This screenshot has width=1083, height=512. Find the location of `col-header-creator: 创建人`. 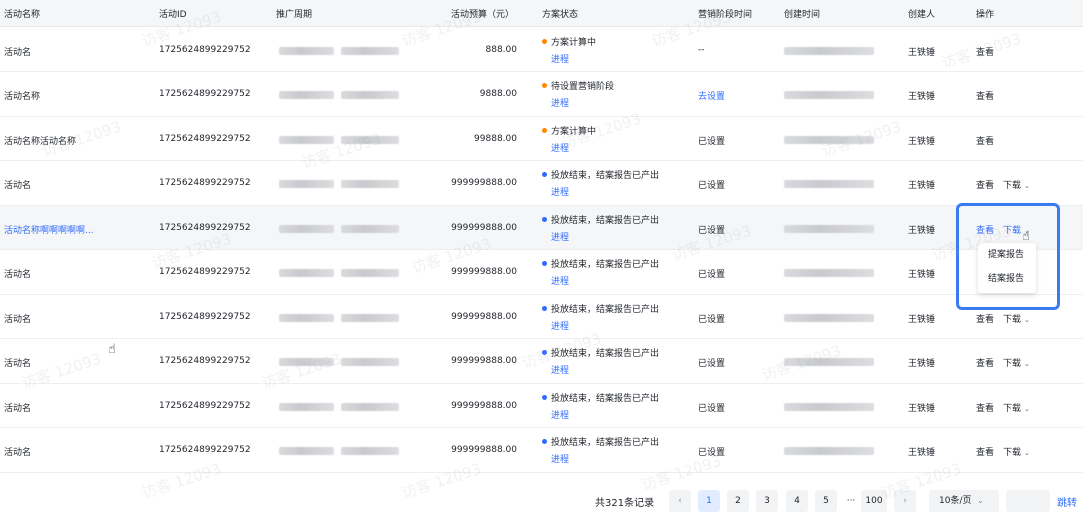

col-header-creator: 创建人 is located at coordinates (922, 15).